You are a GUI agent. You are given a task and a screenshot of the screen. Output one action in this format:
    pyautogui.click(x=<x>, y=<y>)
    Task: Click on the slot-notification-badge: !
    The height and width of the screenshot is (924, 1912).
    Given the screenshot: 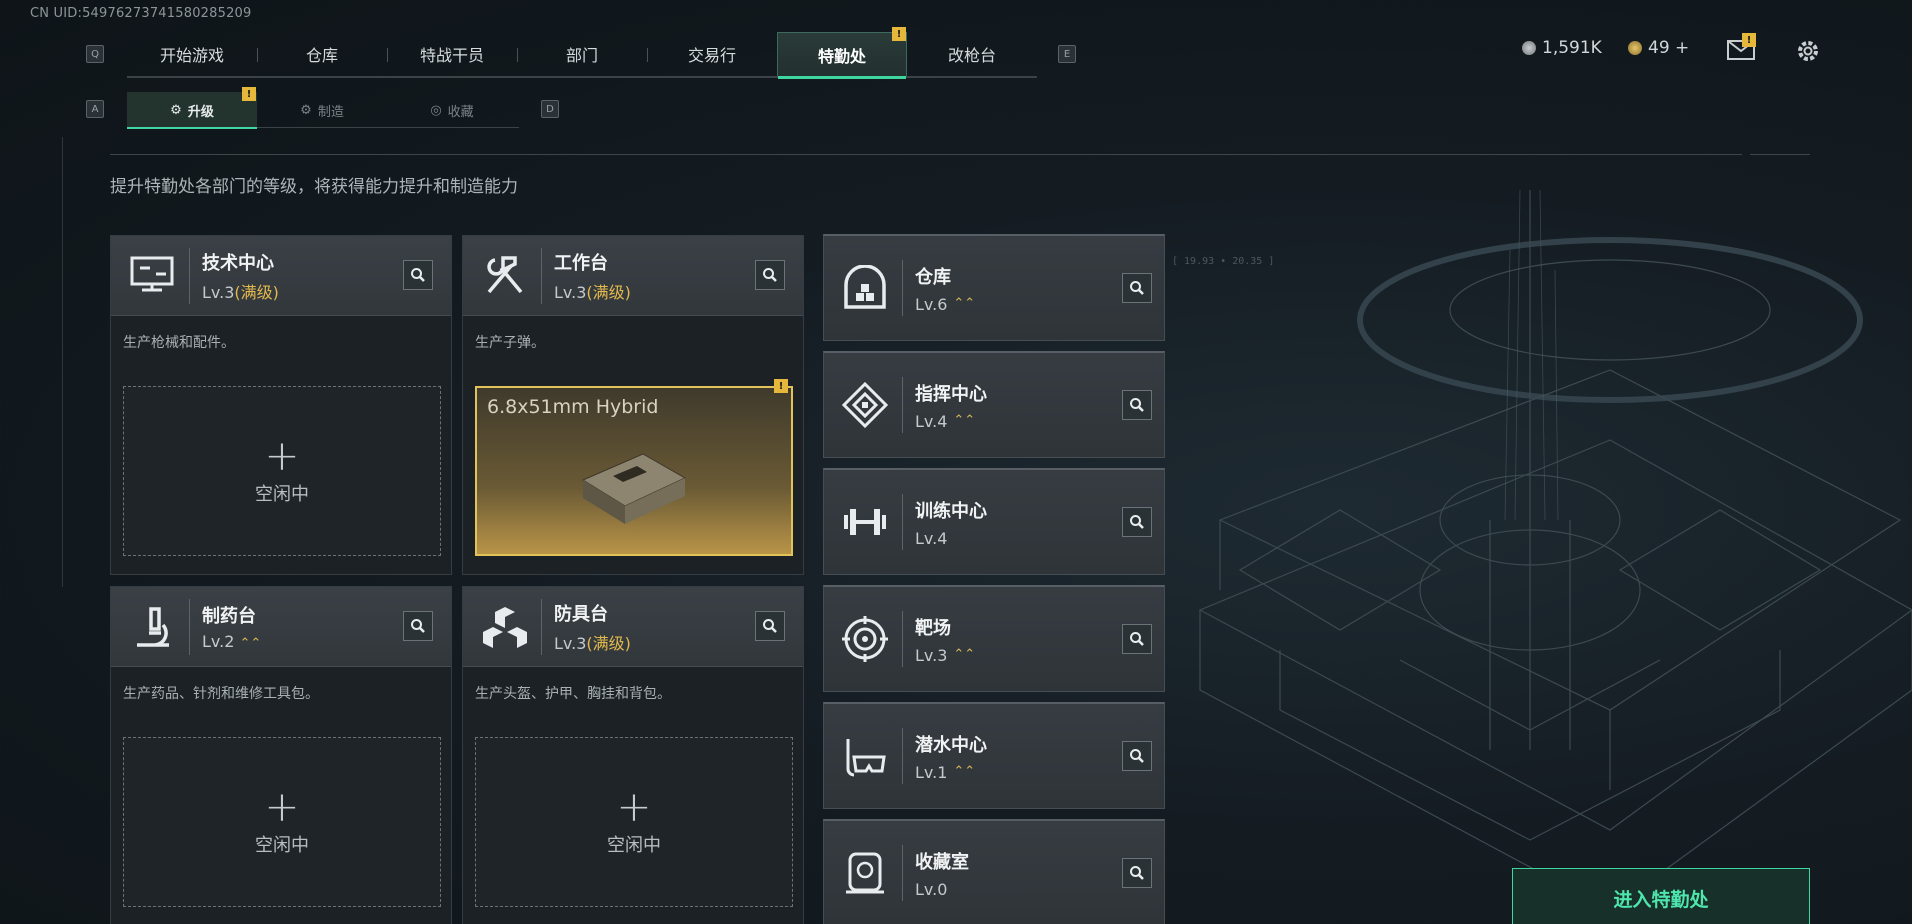 What is the action you would take?
    pyautogui.click(x=781, y=386)
    